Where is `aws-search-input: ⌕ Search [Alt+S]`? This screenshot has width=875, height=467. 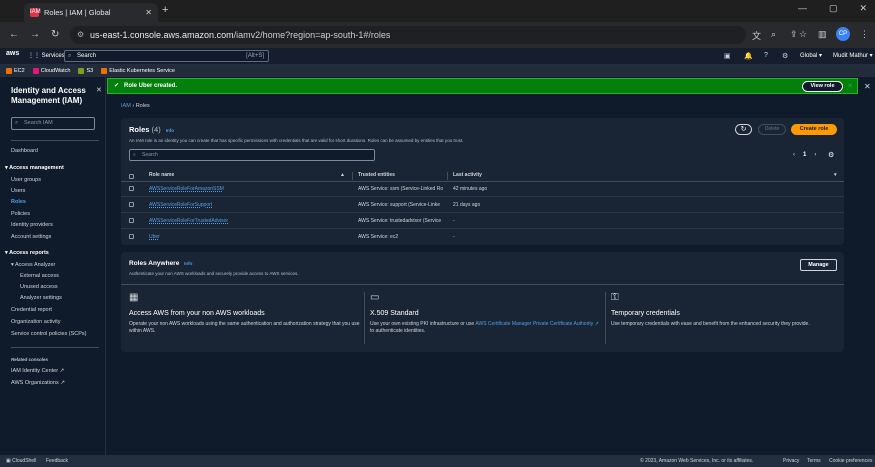 aws-search-input: ⌕ Search [Alt+S] is located at coordinates (166, 56).